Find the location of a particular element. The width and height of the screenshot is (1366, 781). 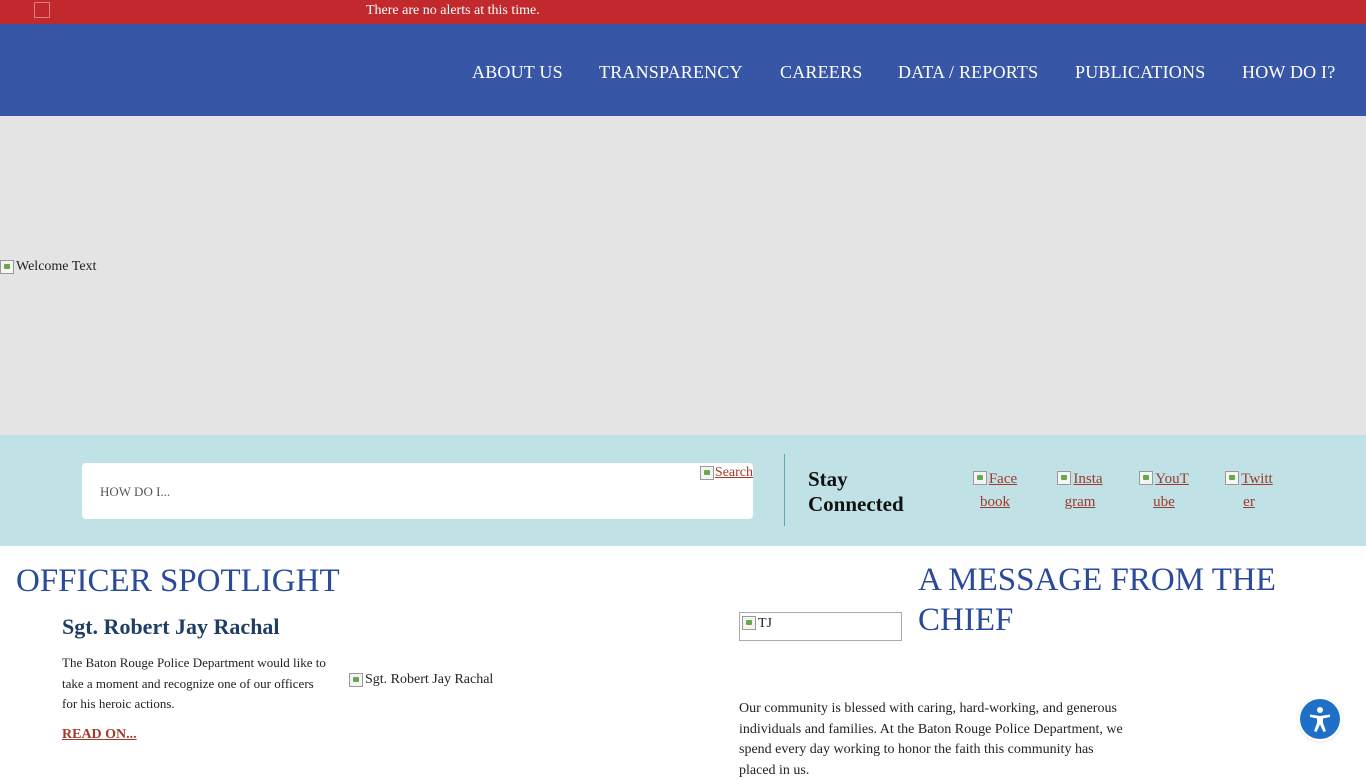

accessibility-icon is located at coordinates (1320, 719).